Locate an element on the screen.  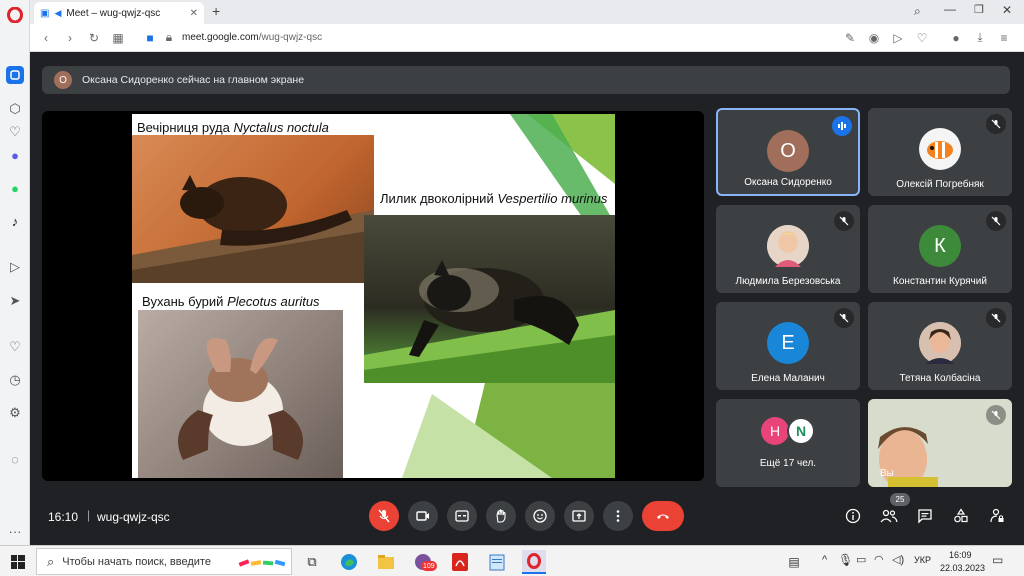
snapshot-icon: ◉ is located at coordinates (874, 38).